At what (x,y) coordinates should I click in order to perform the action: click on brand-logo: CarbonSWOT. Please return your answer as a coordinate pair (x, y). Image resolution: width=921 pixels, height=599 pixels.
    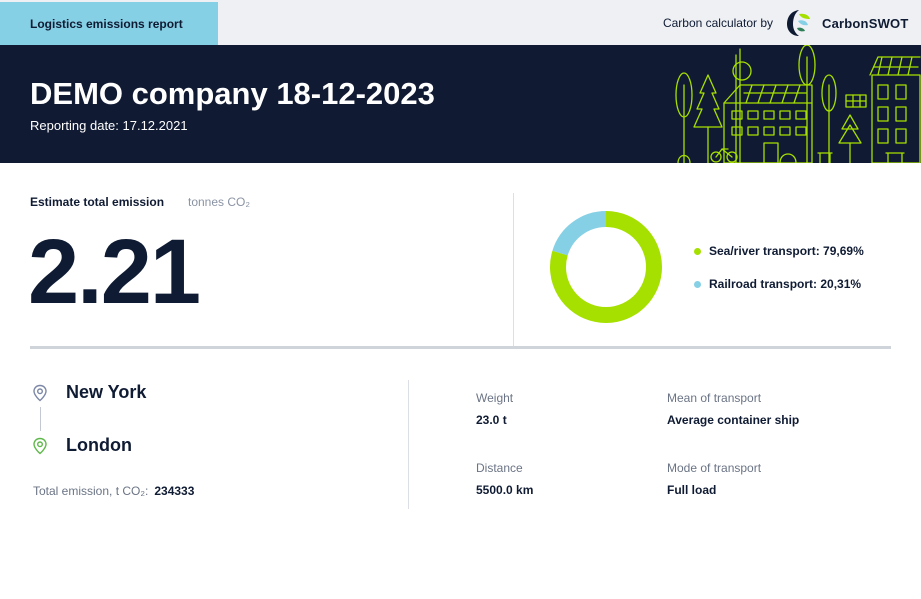
    Looking at the image, I should click on (847, 23).